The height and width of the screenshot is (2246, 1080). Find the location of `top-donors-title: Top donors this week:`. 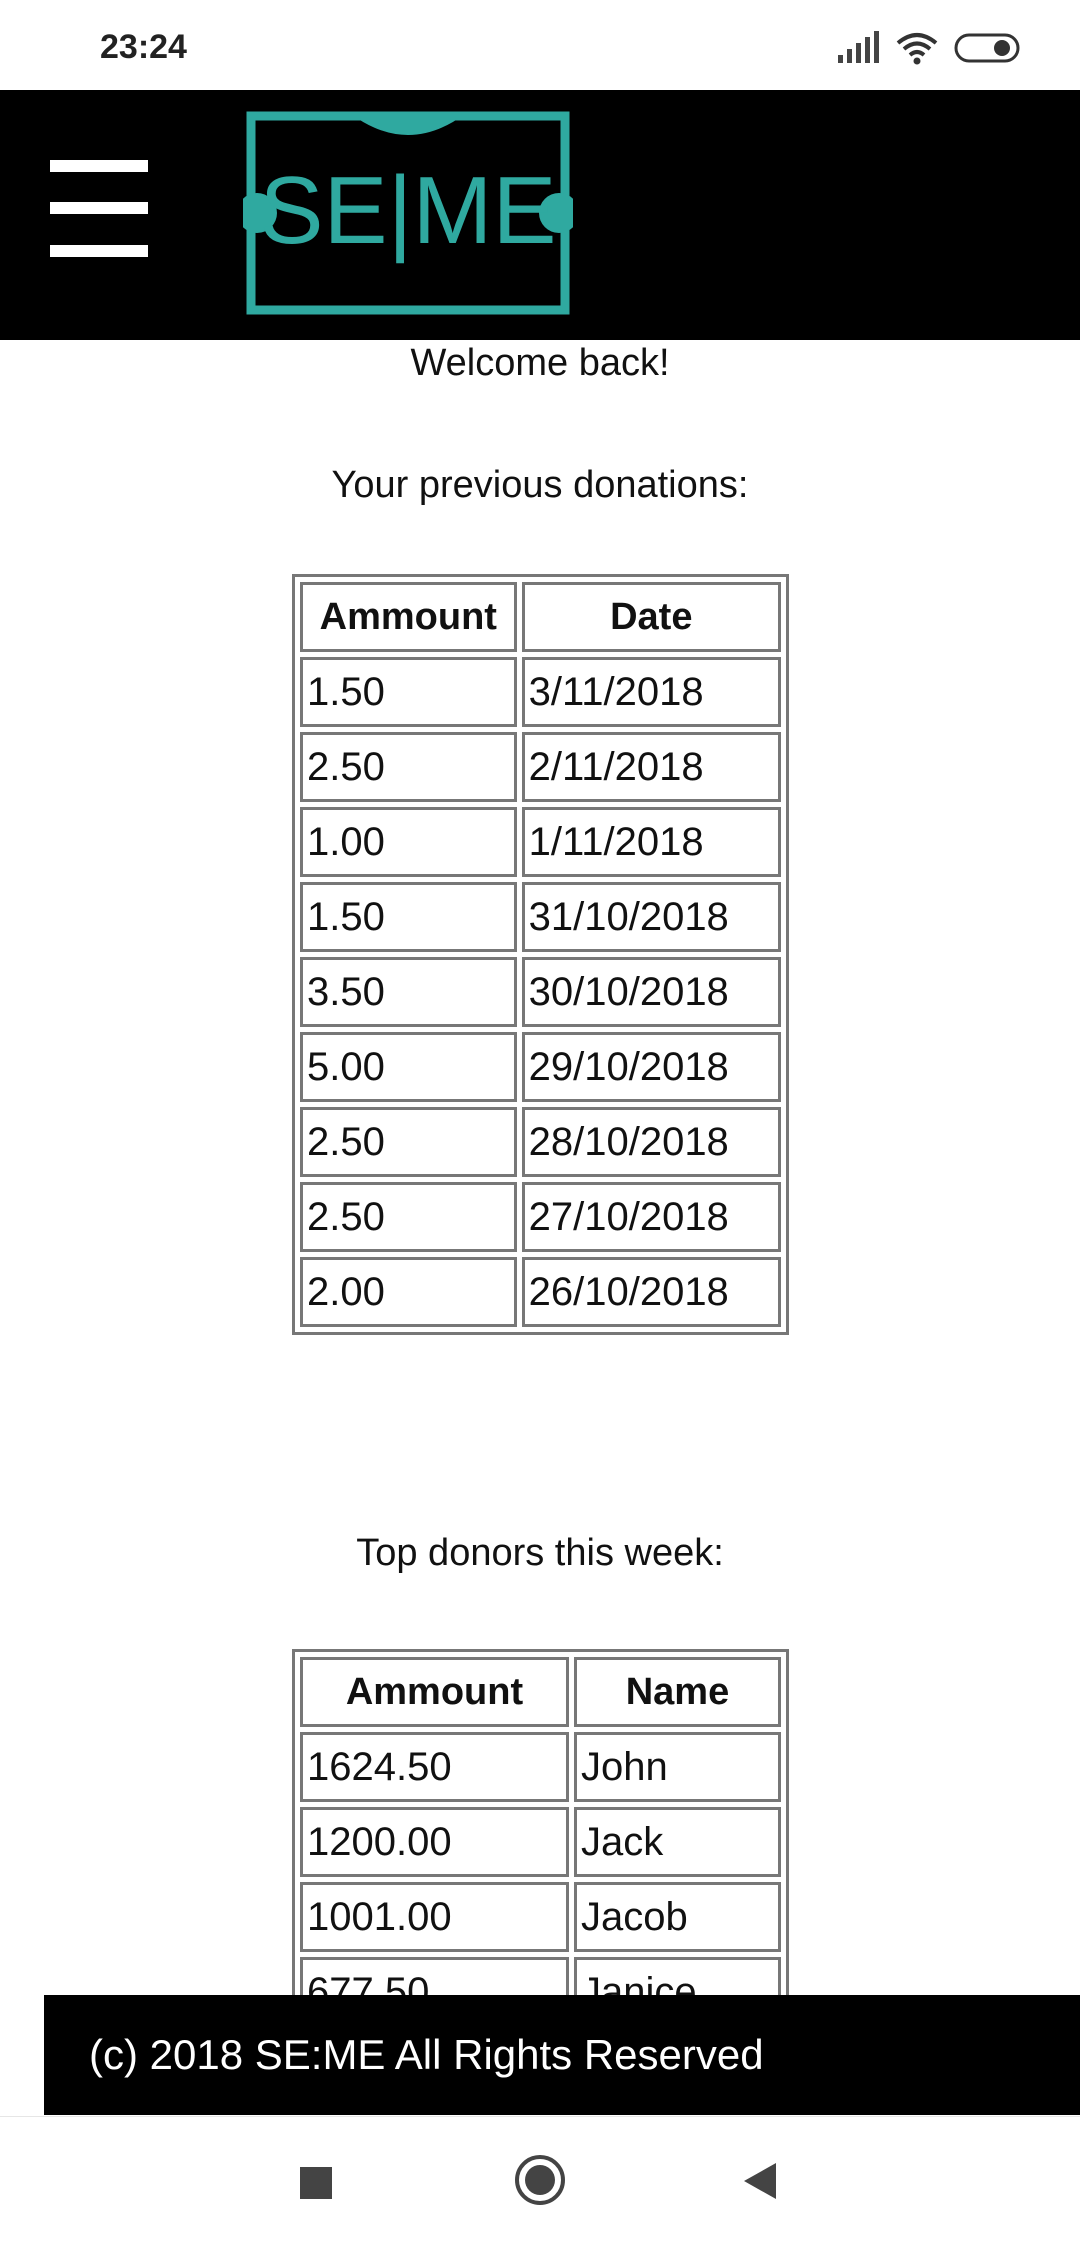

top-donors-title: Top donors this week: is located at coordinates (540, 1553).